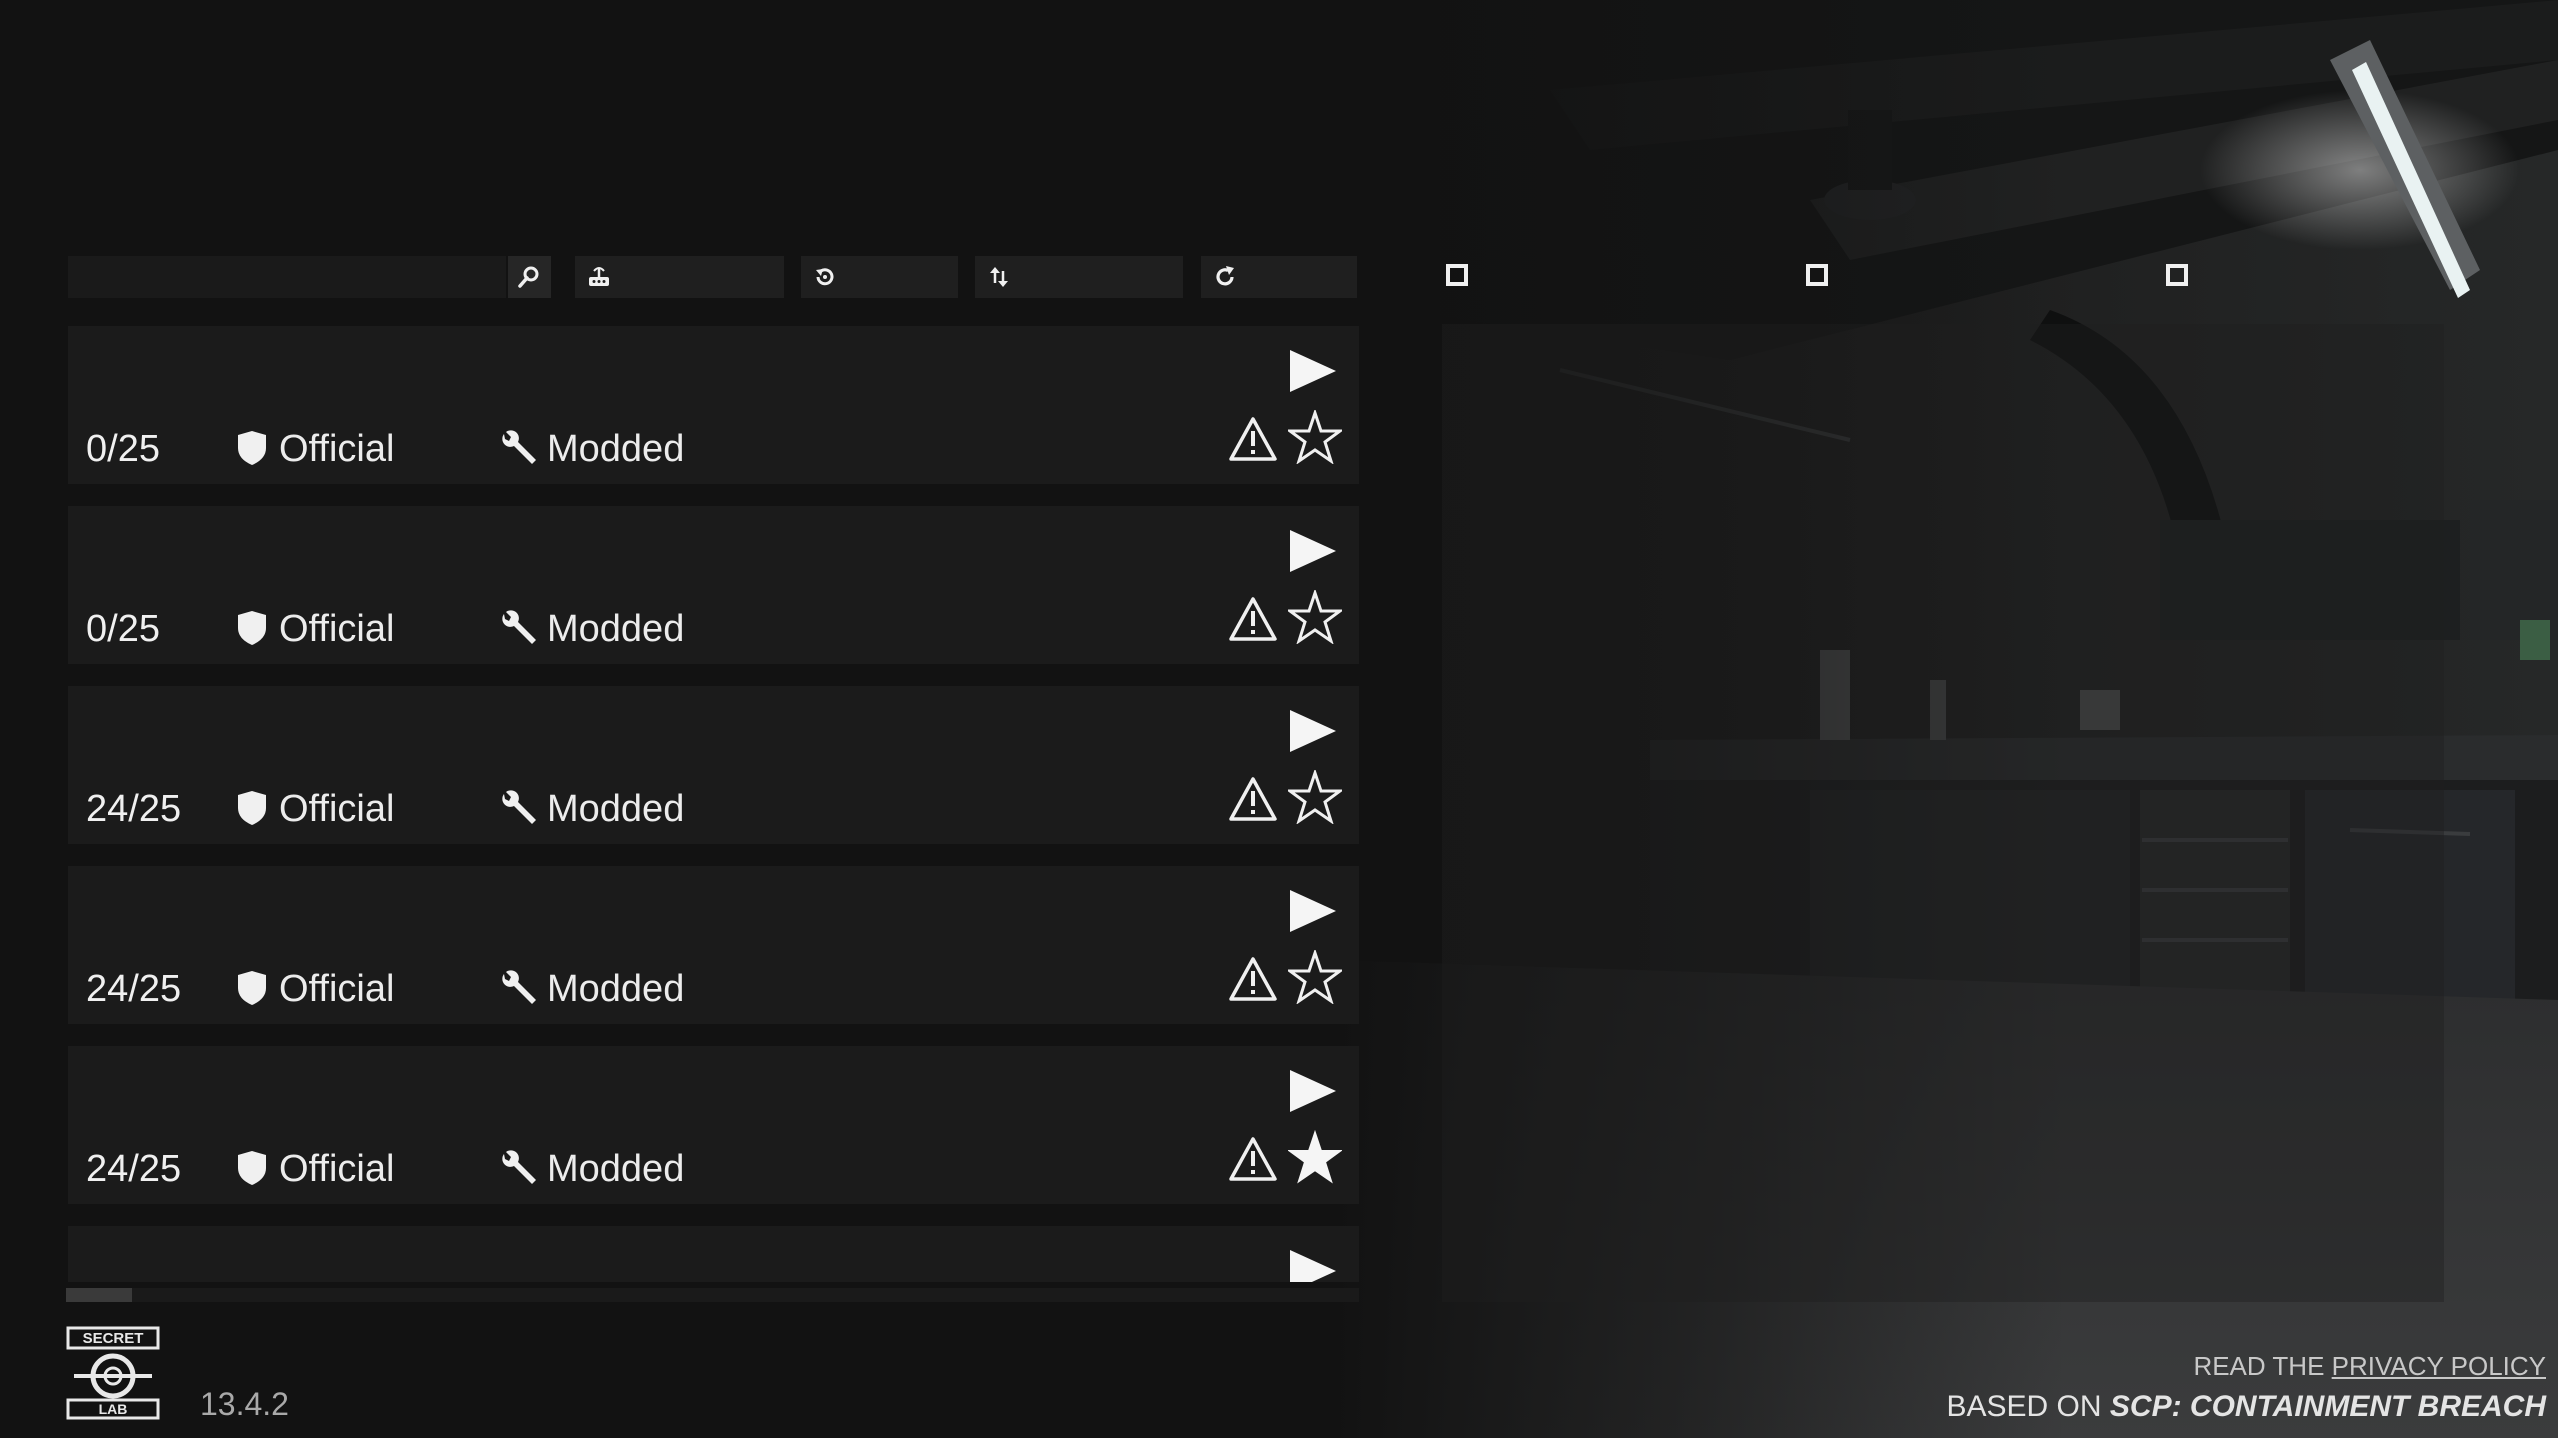 This screenshot has width=2558, height=1438. Describe the element at coordinates (2262, 1366) in the screenshot. I see `privacy-prefix: READ THE` at that location.